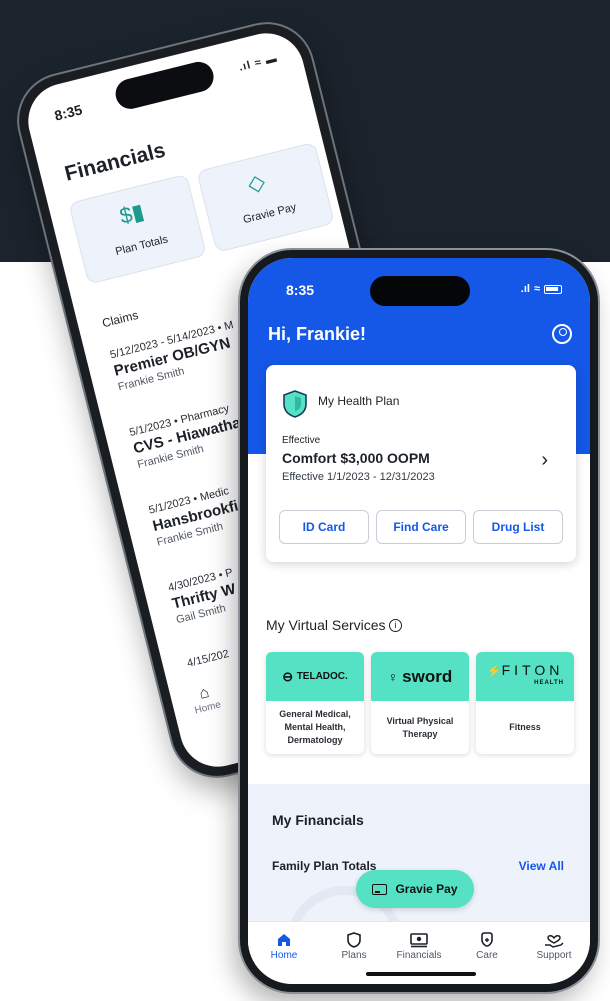 The image size is (610, 1001). What do you see at coordinates (420, 727) in the screenshot?
I see `service-description: Virtual Physical Therapy` at bounding box center [420, 727].